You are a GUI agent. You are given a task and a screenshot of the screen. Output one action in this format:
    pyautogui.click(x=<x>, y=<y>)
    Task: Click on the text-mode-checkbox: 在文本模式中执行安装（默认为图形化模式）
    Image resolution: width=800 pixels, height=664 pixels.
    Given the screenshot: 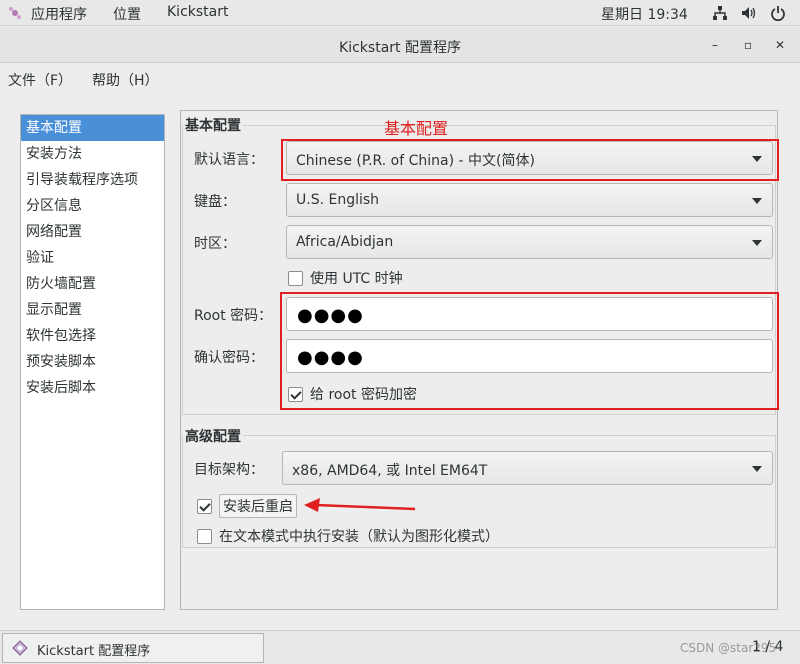 What is the action you would take?
    pyautogui.click(x=348, y=536)
    